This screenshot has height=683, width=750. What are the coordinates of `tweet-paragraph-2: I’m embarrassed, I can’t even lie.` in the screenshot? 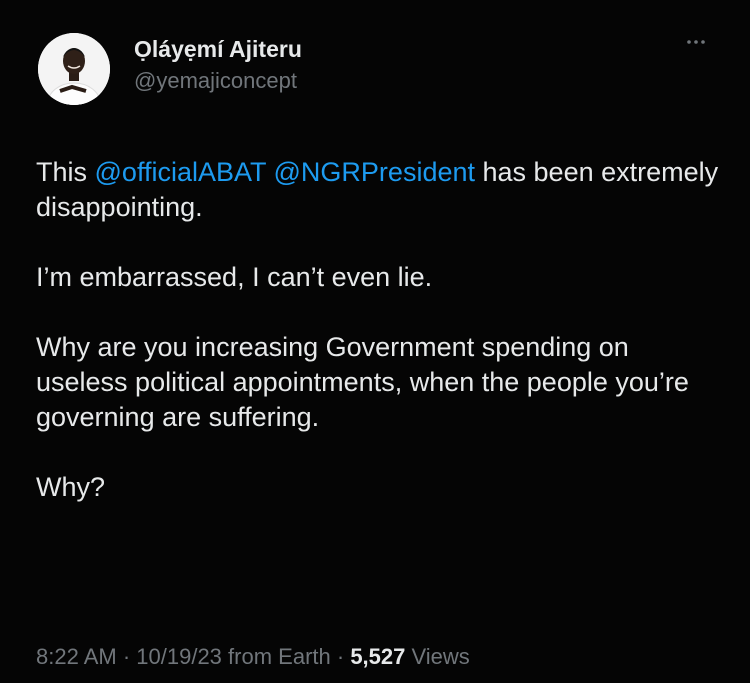 It's located at (234, 277).